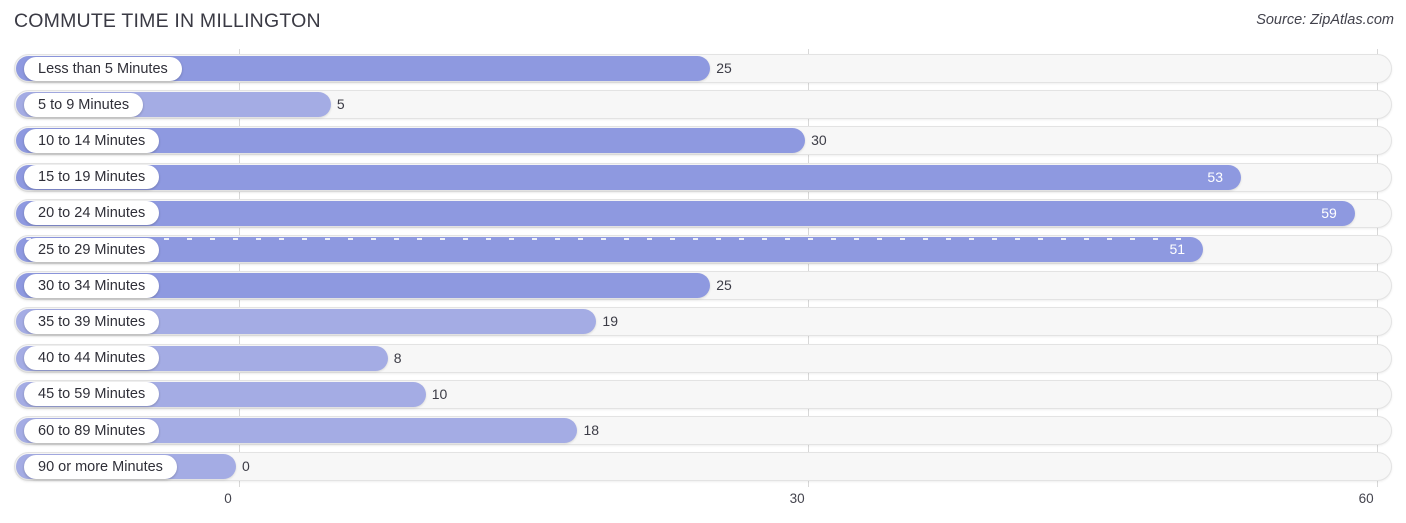 This screenshot has height=523, width=1406. Describe the element at coordinates (1325, 20) in the screenshot. I see `source-attribution: Source: ZipAtlas.com` at that location.